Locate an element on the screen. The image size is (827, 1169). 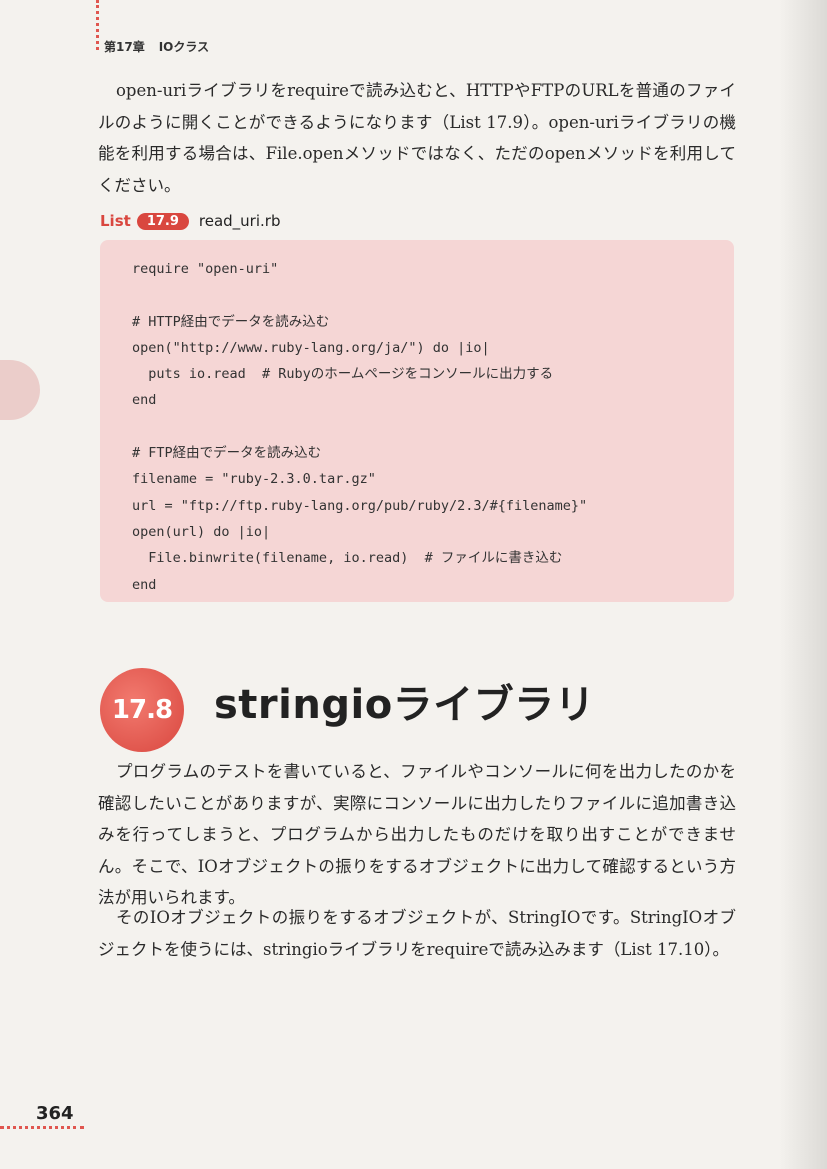
section-number-badge: 17.8 is located at coordinates (142, 710).